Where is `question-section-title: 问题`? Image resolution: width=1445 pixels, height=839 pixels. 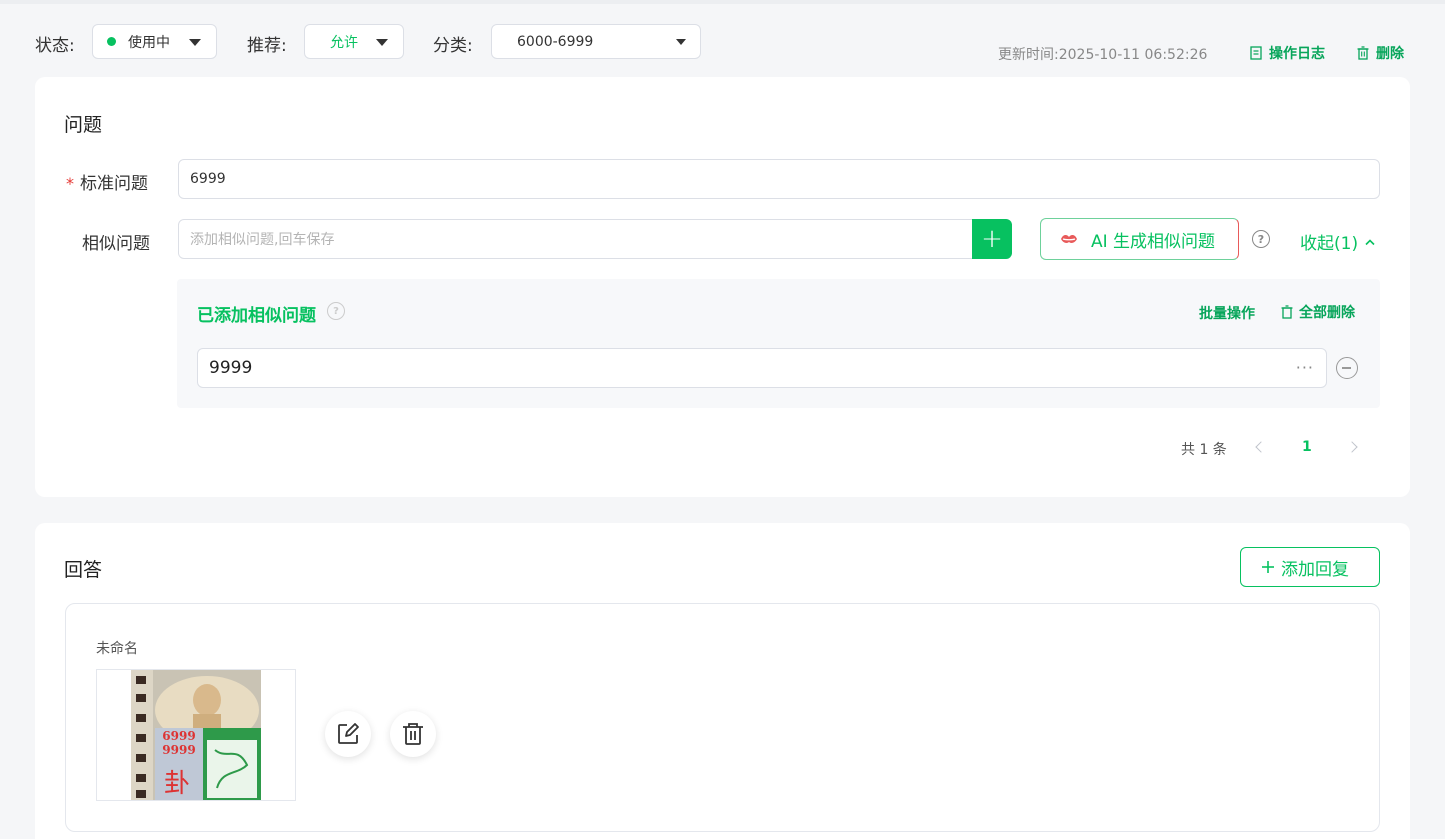 question-section-title: 问题 is located at coordinates (83, 125).